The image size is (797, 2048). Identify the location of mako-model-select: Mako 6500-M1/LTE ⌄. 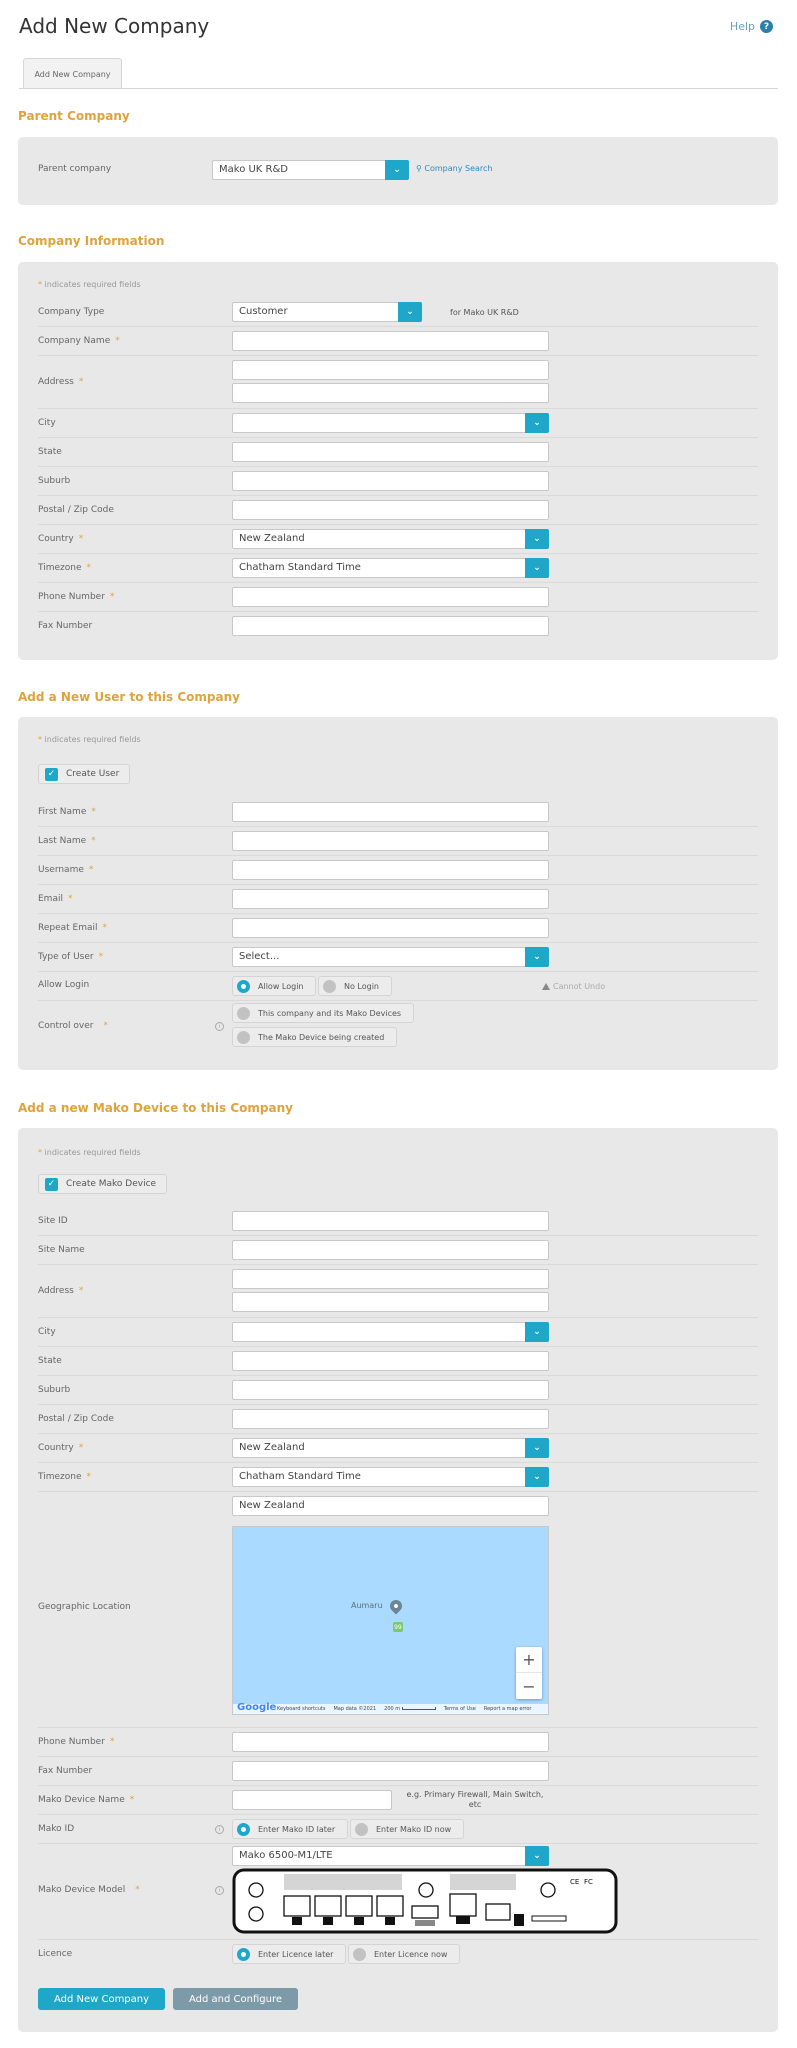
(390, 1856).